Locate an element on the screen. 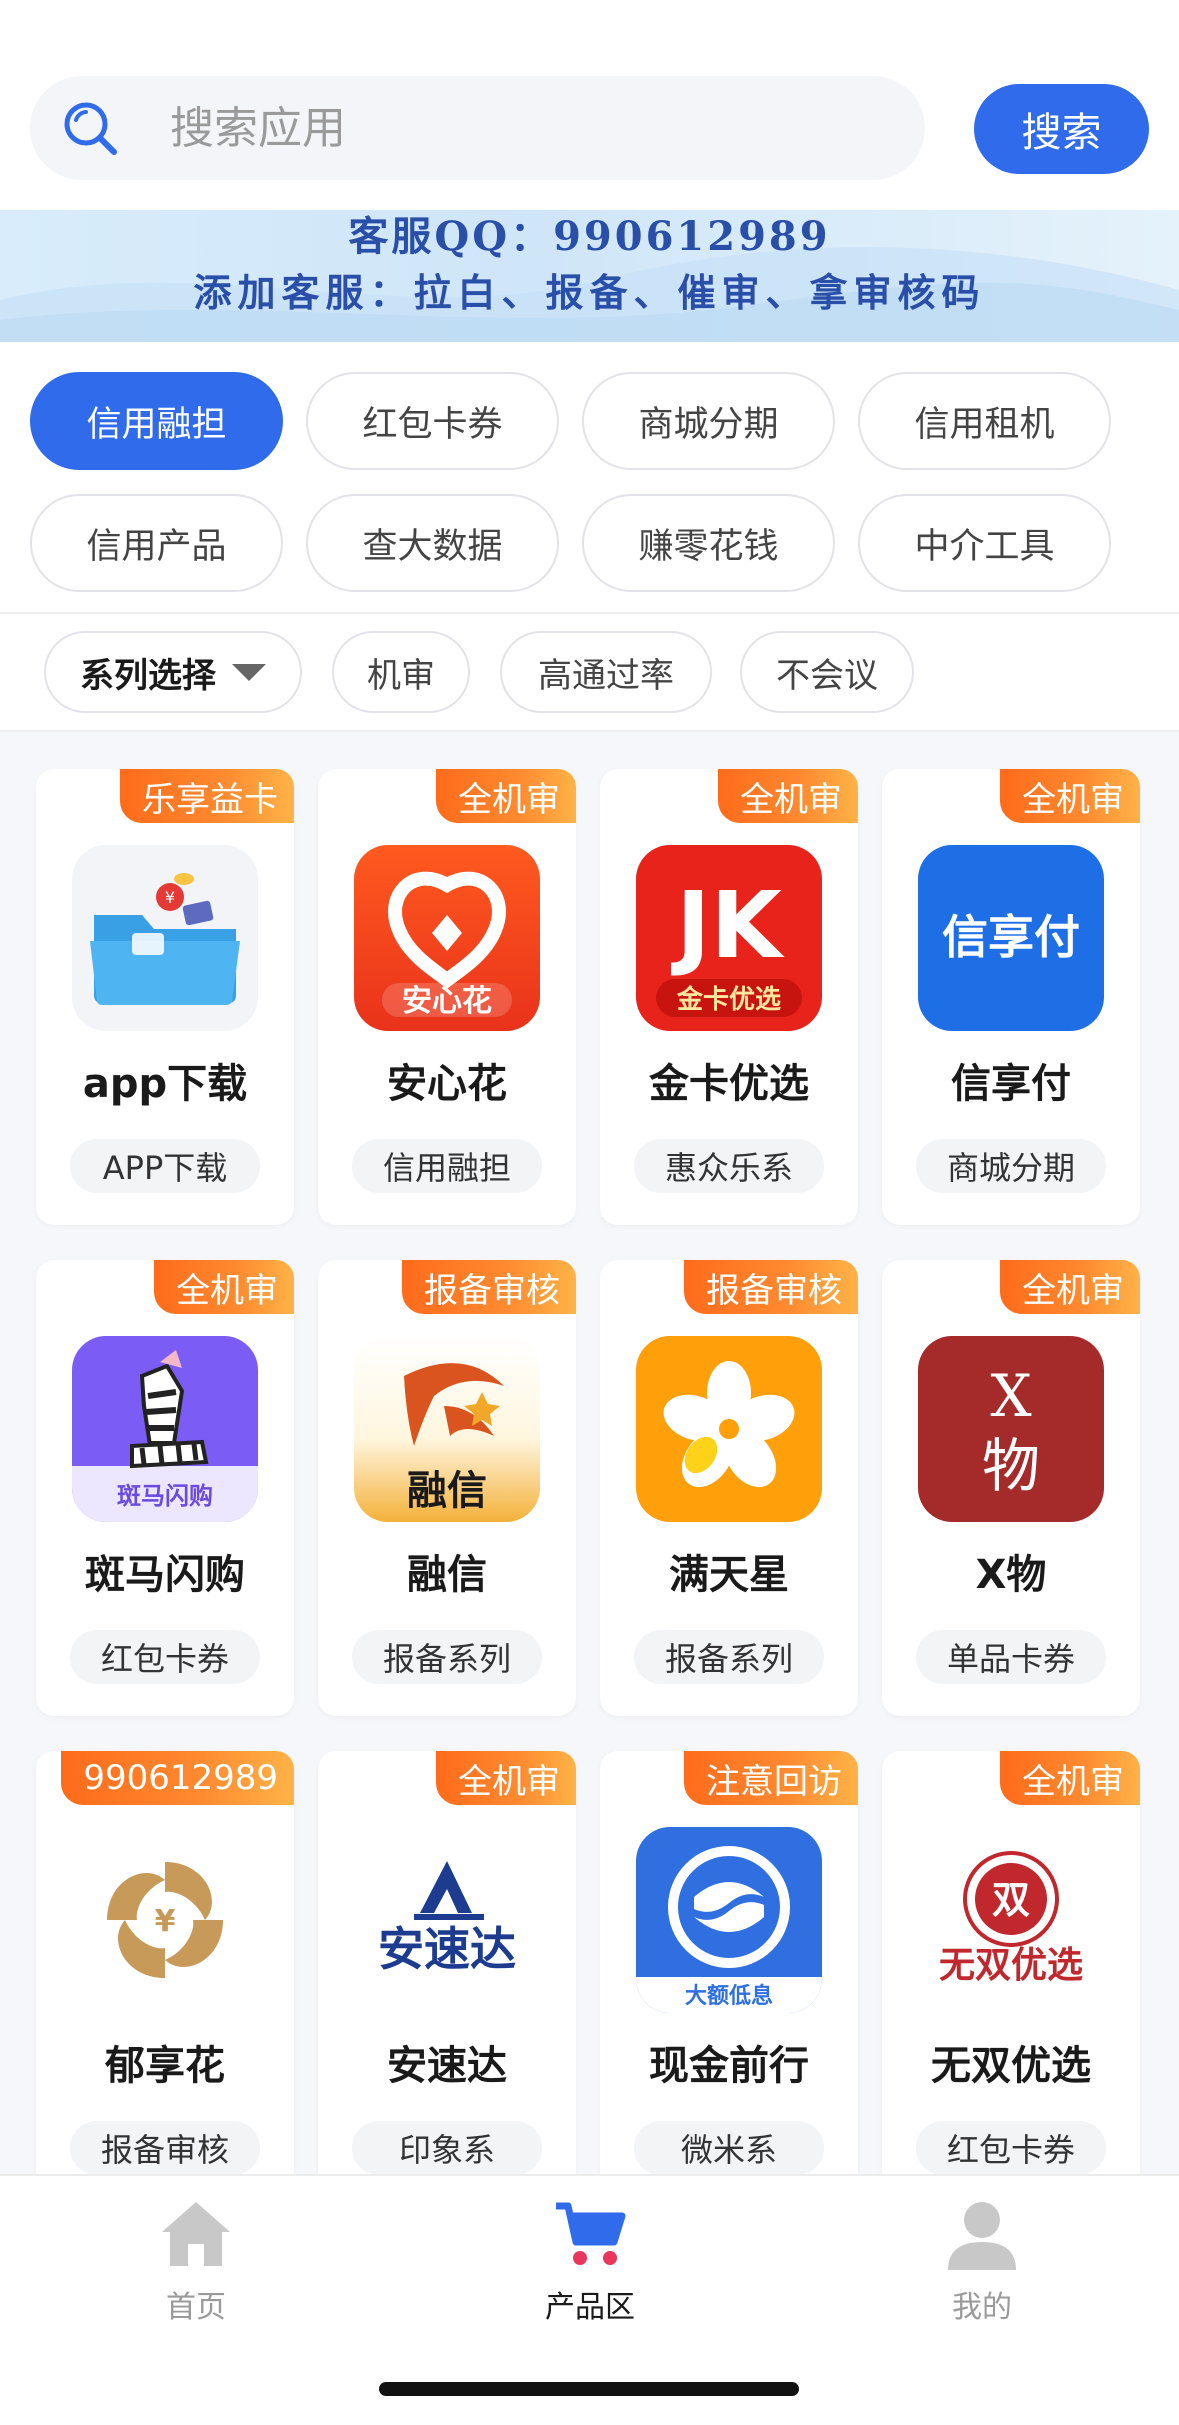 Image resolution: width=1179 pixels, height=2425 pixels. product-card: 全机审 信享付 信享付 商城分期 is located at coordinates (1011, 997).